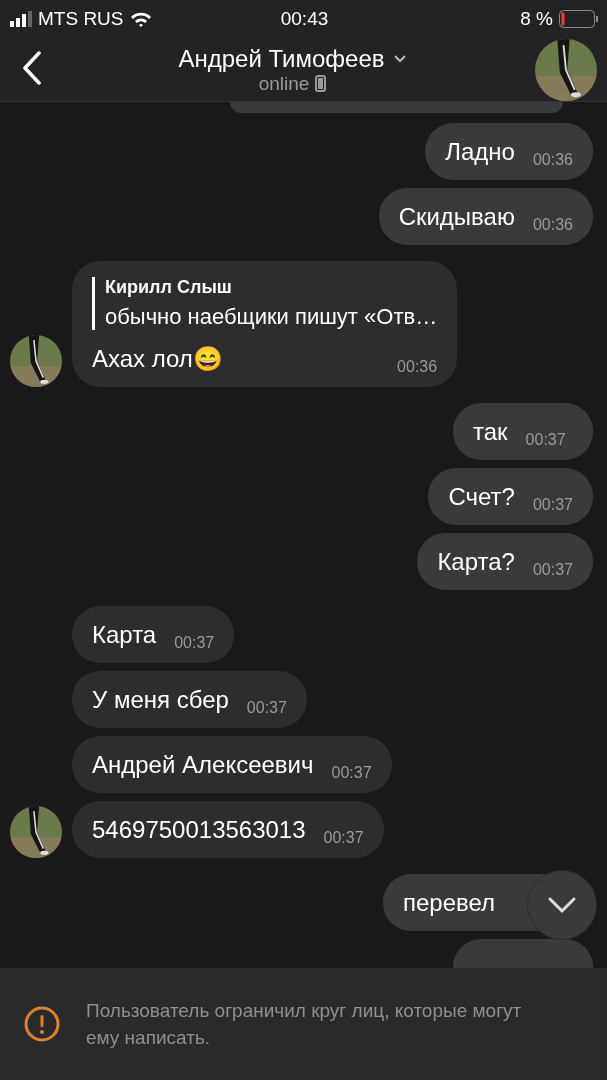 The height and width of the screenshot is (1080, 607). What do you see at coordinates (456, 217) in the screenshot?
I see `message-text: Скидываю` at bounding box center [456, 217].